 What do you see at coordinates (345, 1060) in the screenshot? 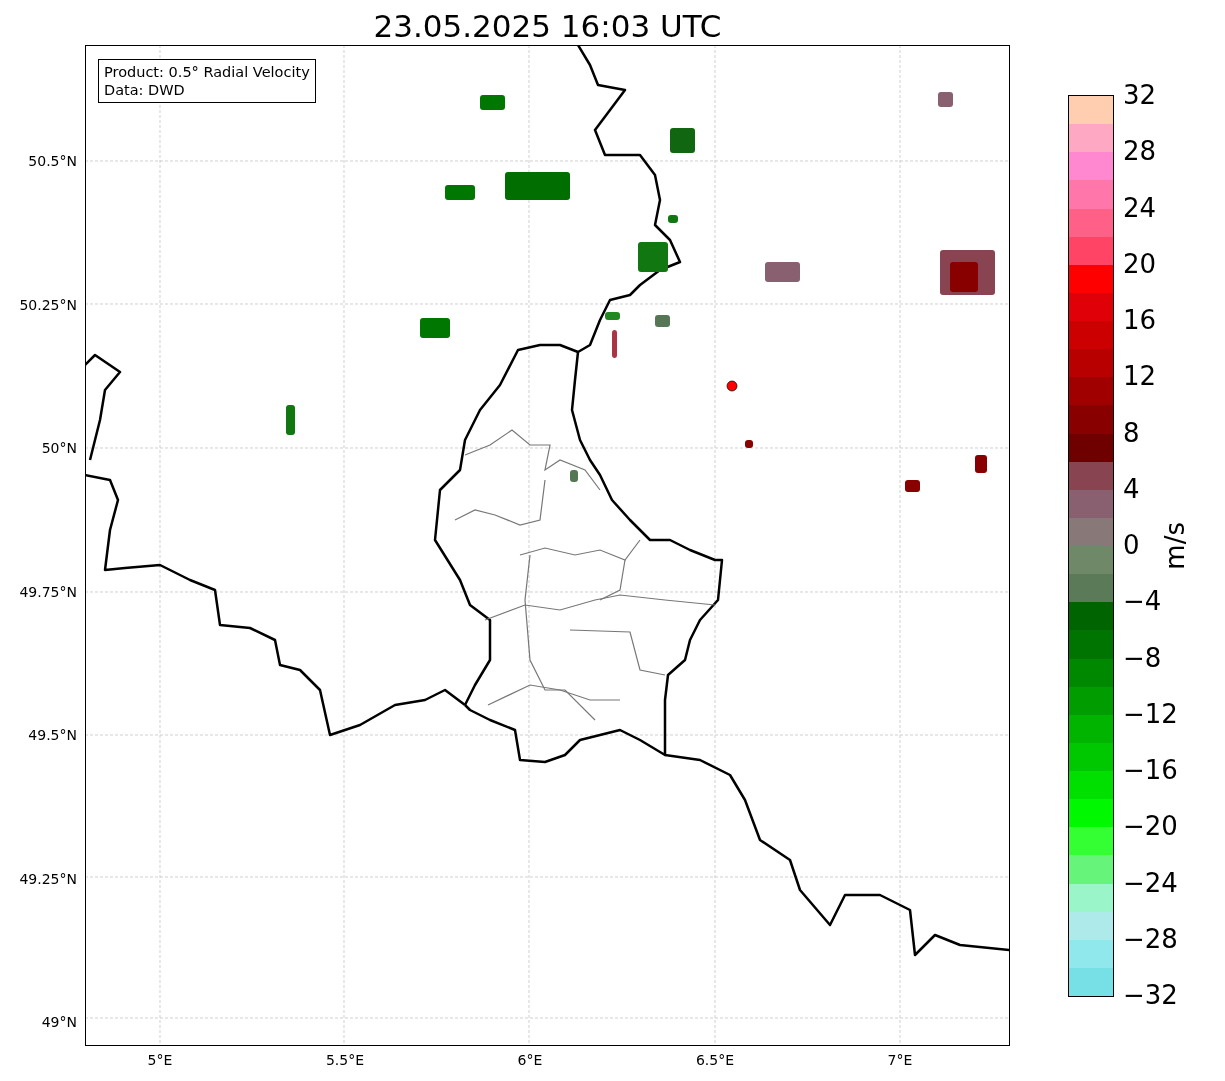
I see `longitude-label: 5.5°E` at bounding box center [345, 1060].